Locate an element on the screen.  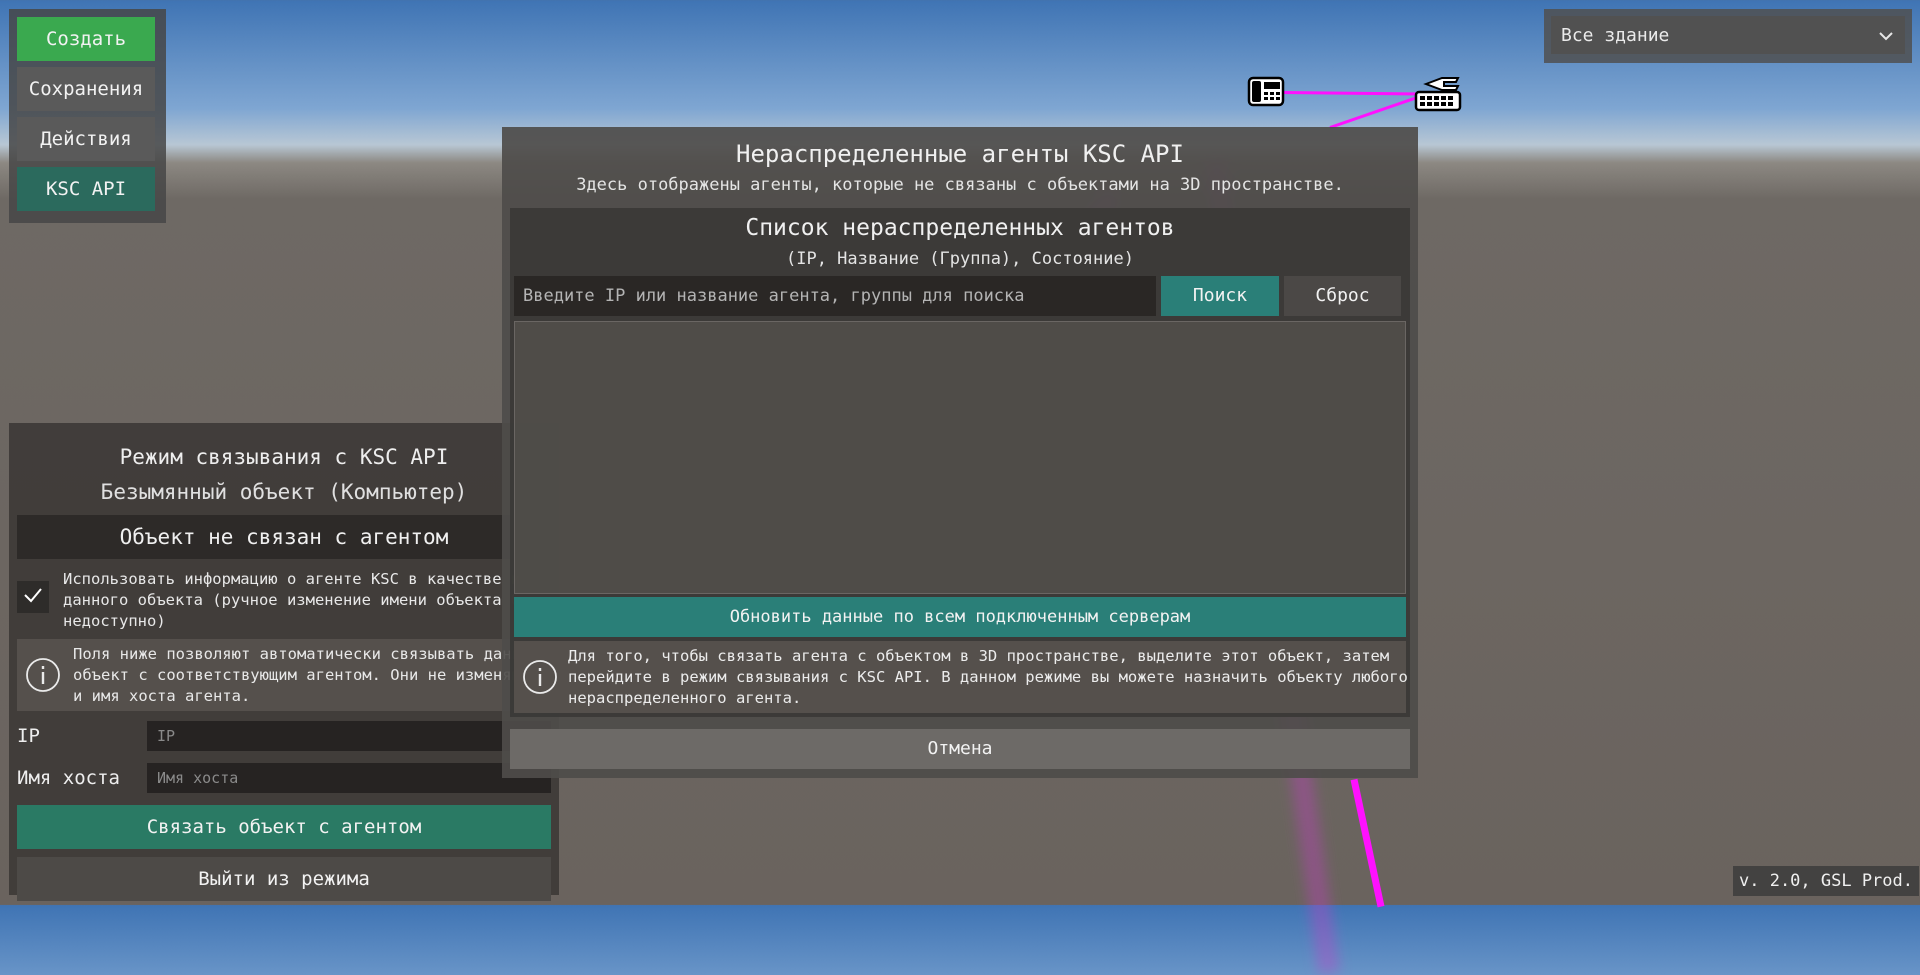
link-status: Объект не связан с агентом is located at coordinates (284, 537).